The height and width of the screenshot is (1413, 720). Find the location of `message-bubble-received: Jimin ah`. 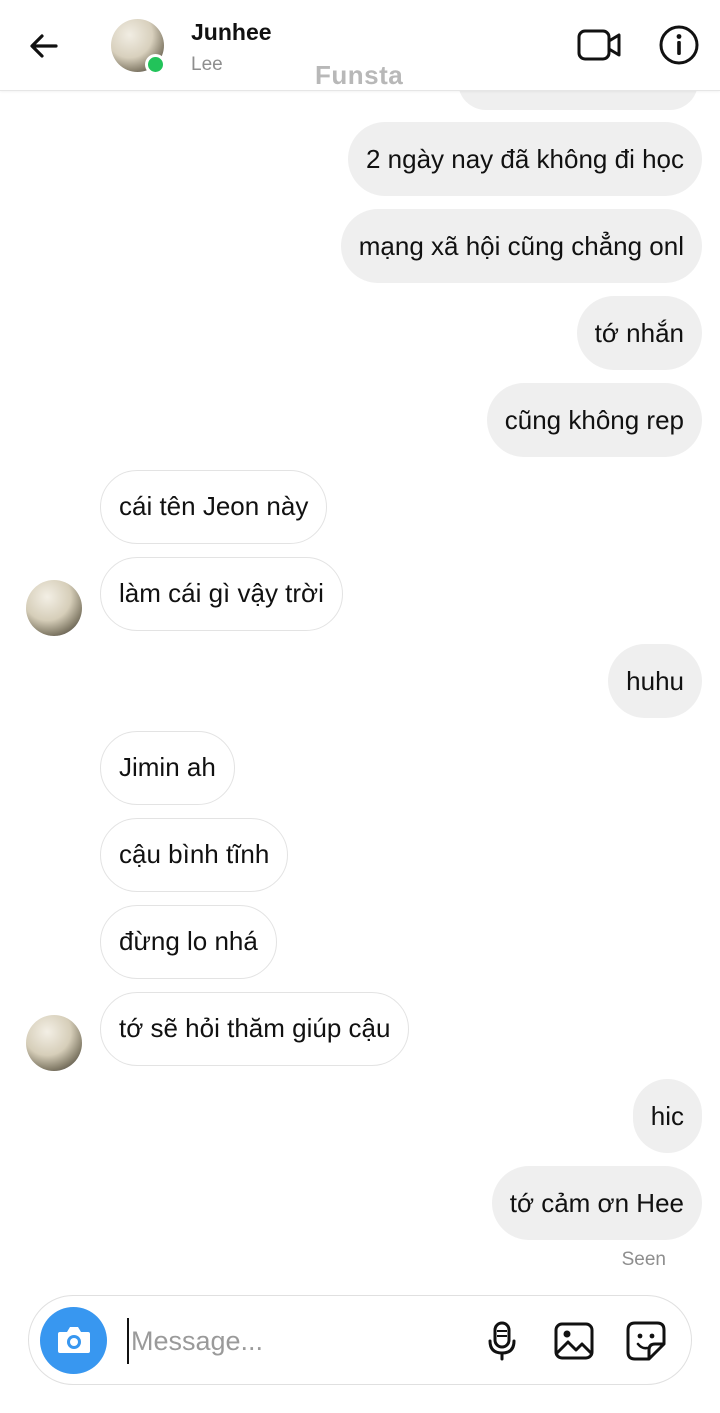

message-bubble-received: Jimin ah is located at coordinates (167, 768).